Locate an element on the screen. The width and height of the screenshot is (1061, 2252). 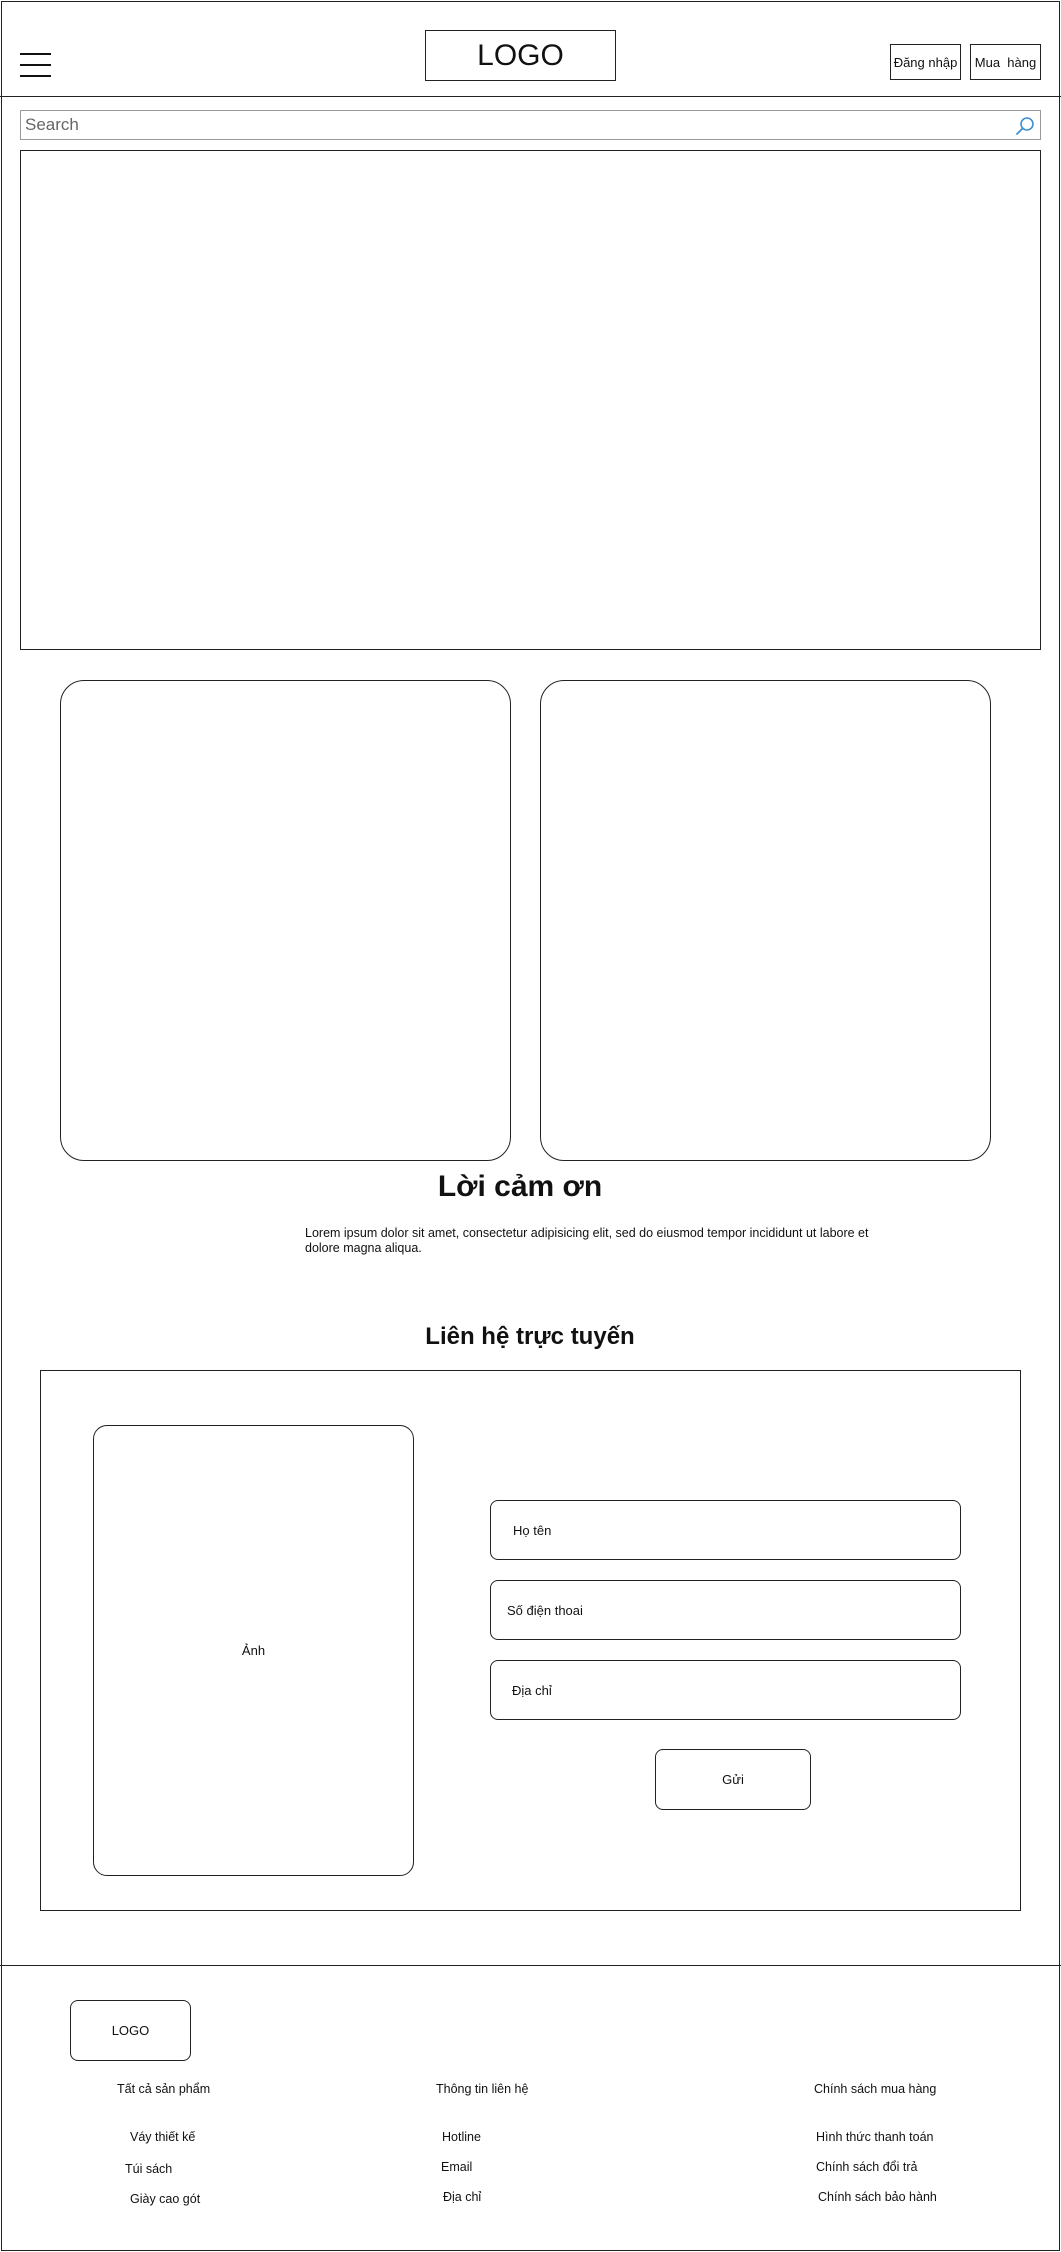
search-icon is located at coordinates (1025, 126).